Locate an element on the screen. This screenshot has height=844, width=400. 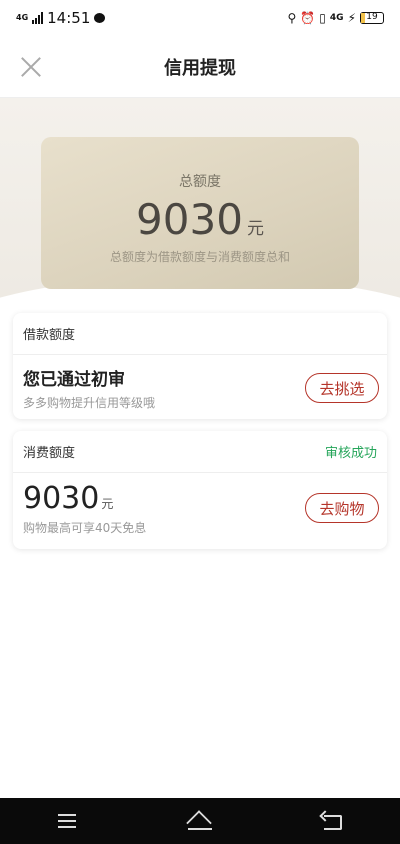
total-credit-card: 总额度 9030 元 总额度为借款额度与消费额度总和 is located at coordinates (200, 213).